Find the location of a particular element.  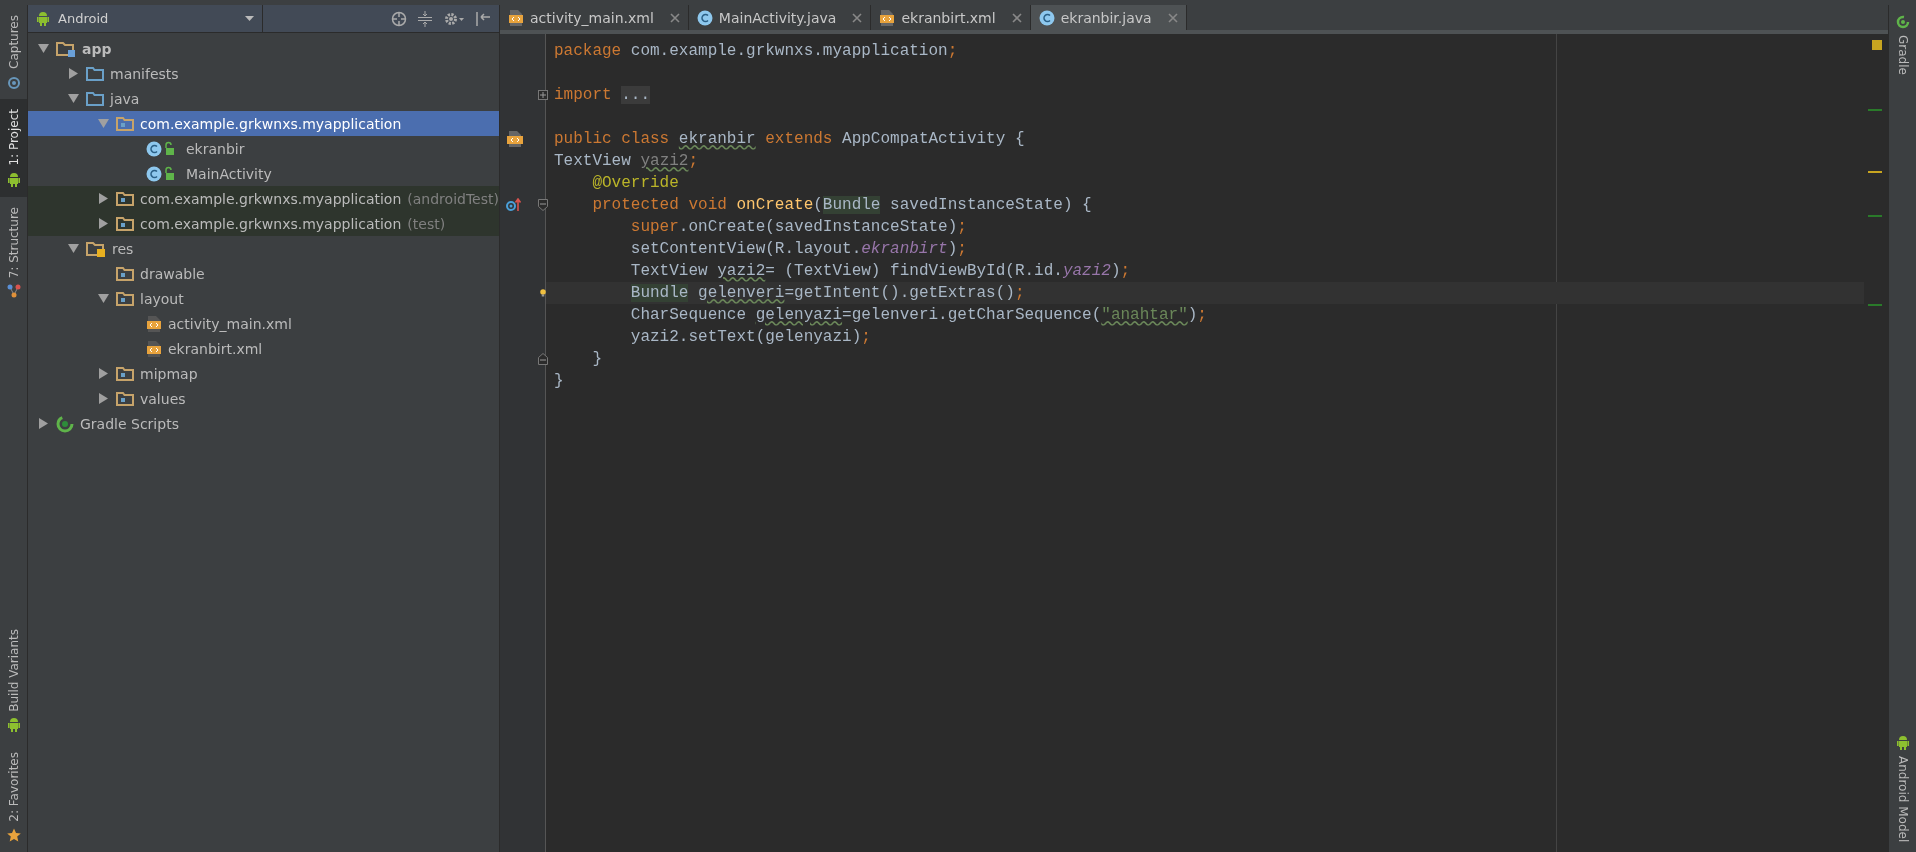

tree-item-scope: (test) is located at coordinates (426, 223).